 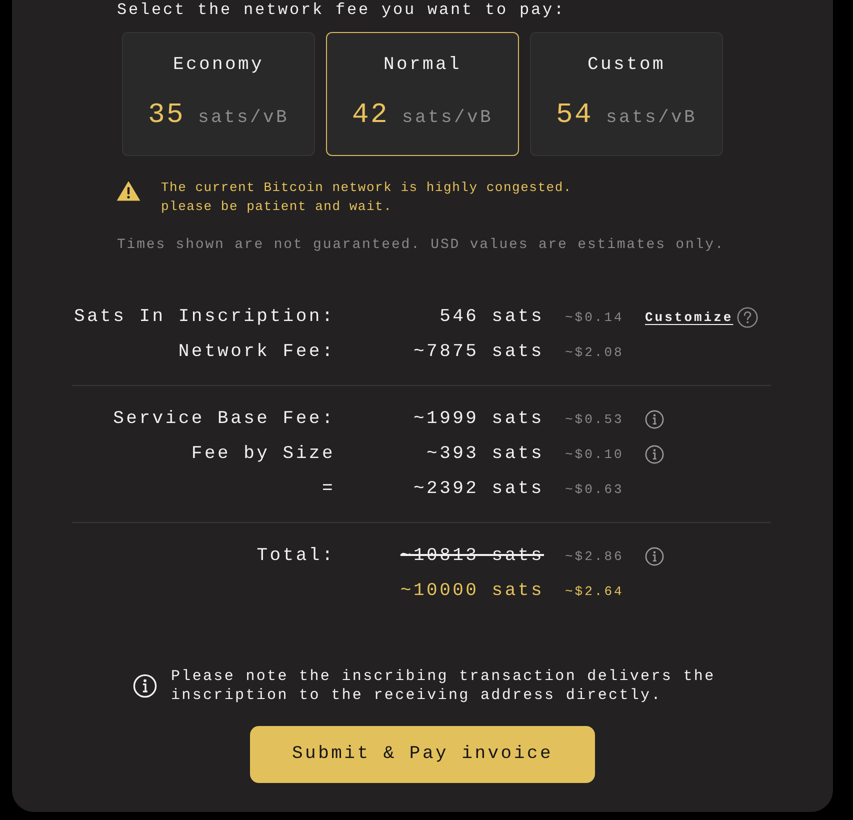 What do you see at coordinates (256, 352) in the screenshot?
I see `fee-label: Network Fee:` at bounding box center [256, 352].